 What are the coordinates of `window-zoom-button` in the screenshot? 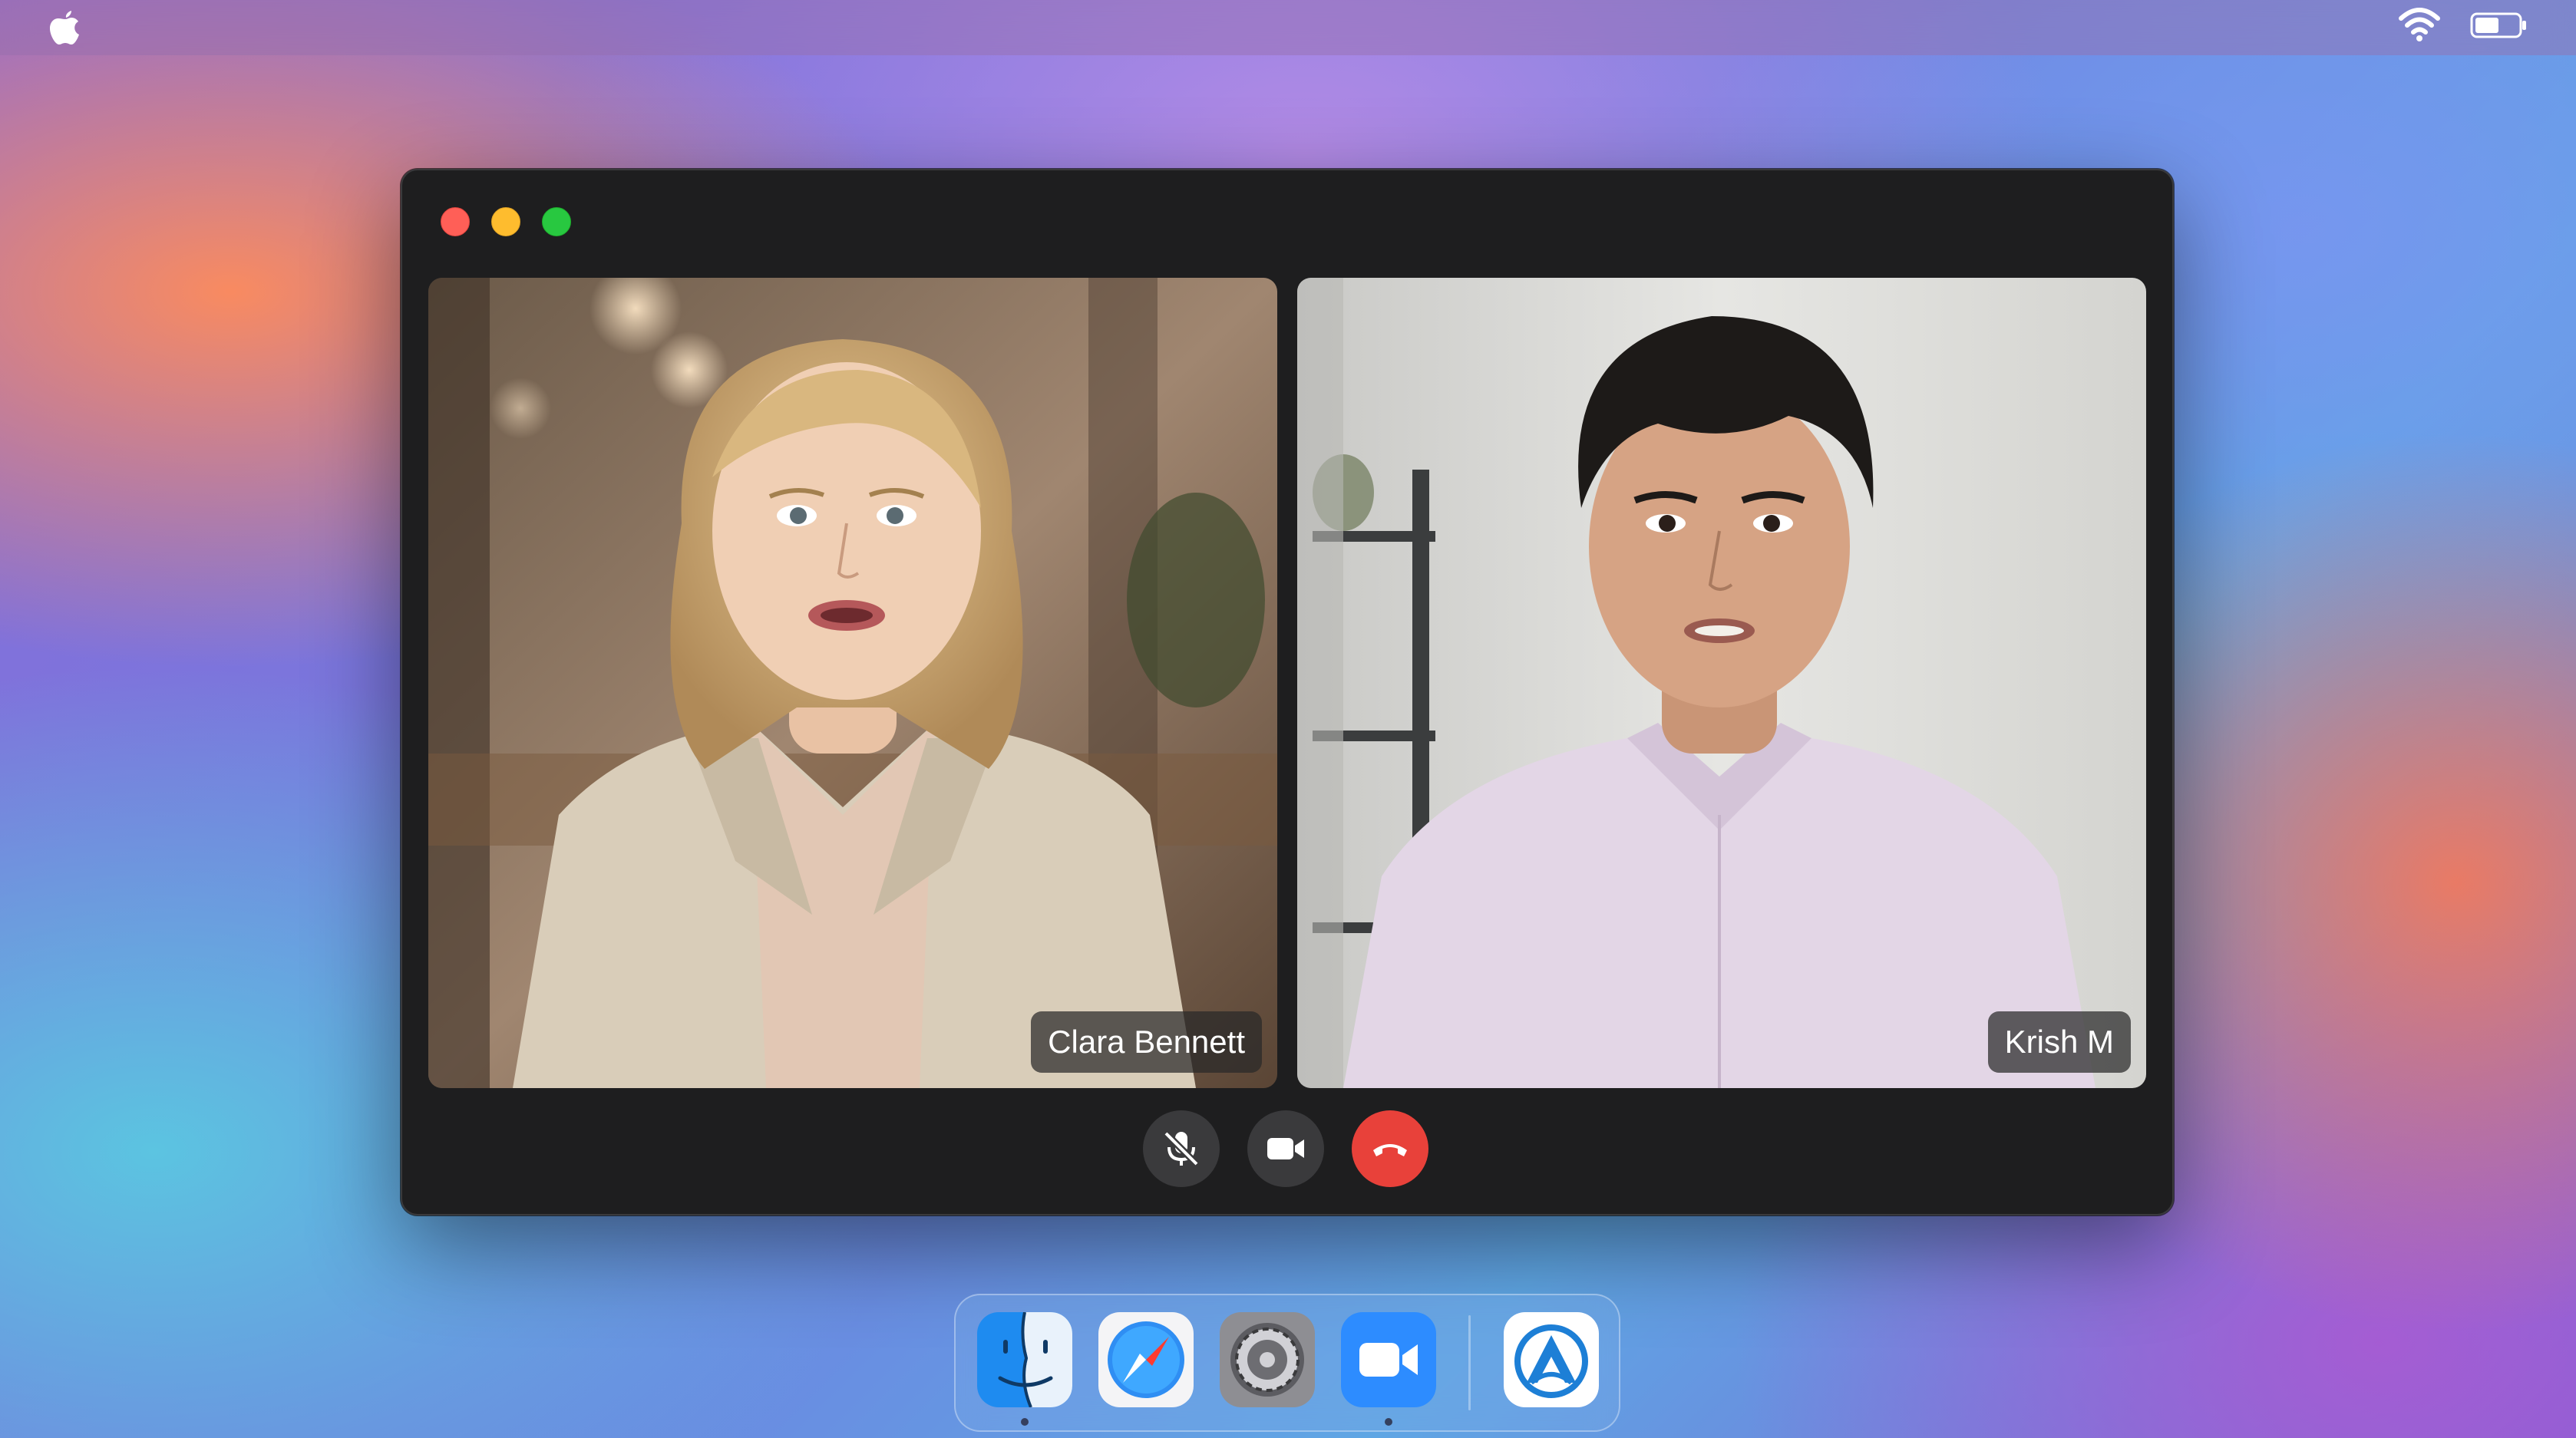 It's located at (556, 221).